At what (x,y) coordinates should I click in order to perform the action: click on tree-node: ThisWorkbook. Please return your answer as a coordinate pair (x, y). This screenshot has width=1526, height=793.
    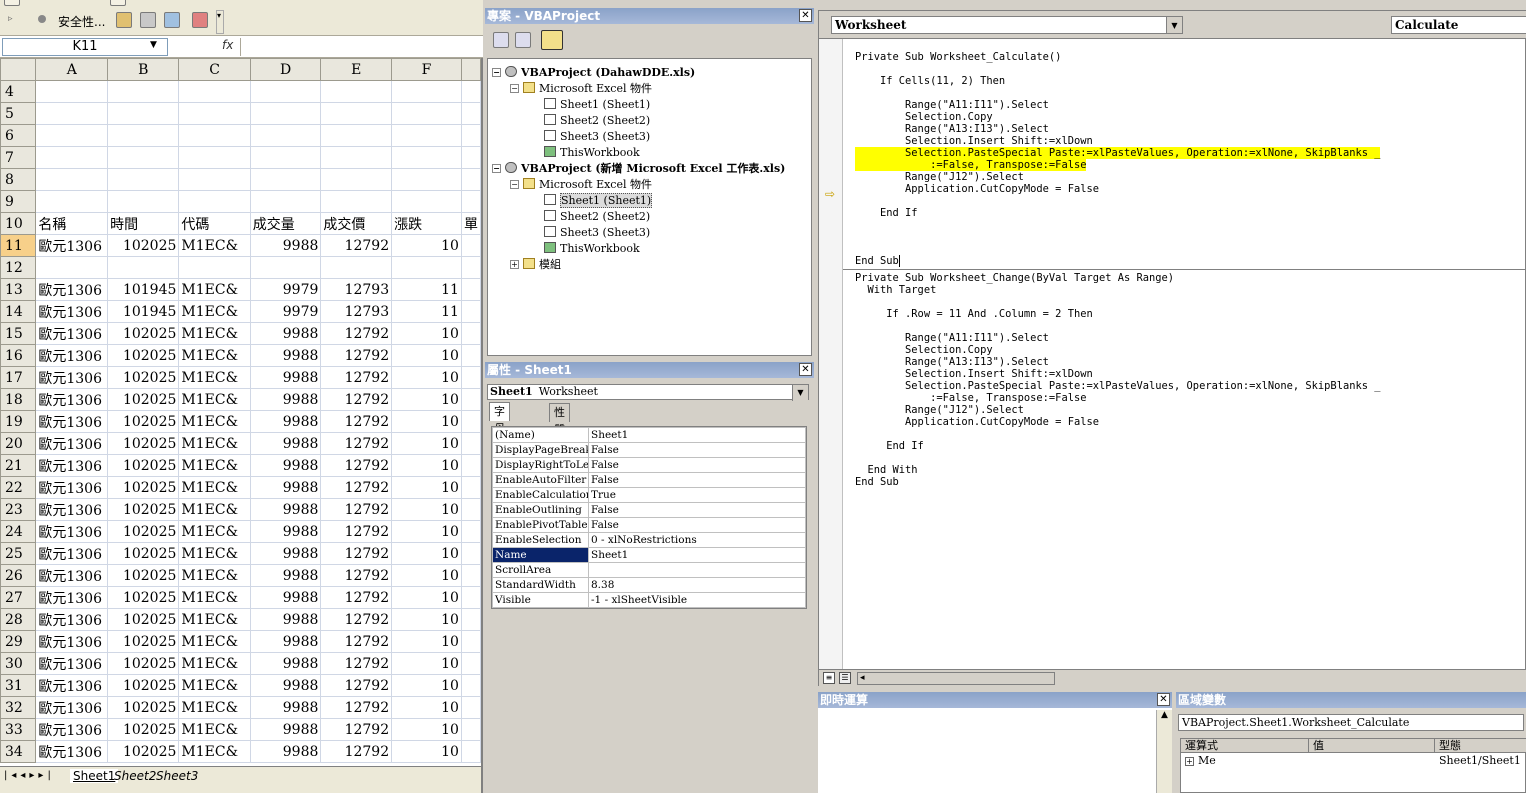
    Looking at the image, I should click on (592, 153).